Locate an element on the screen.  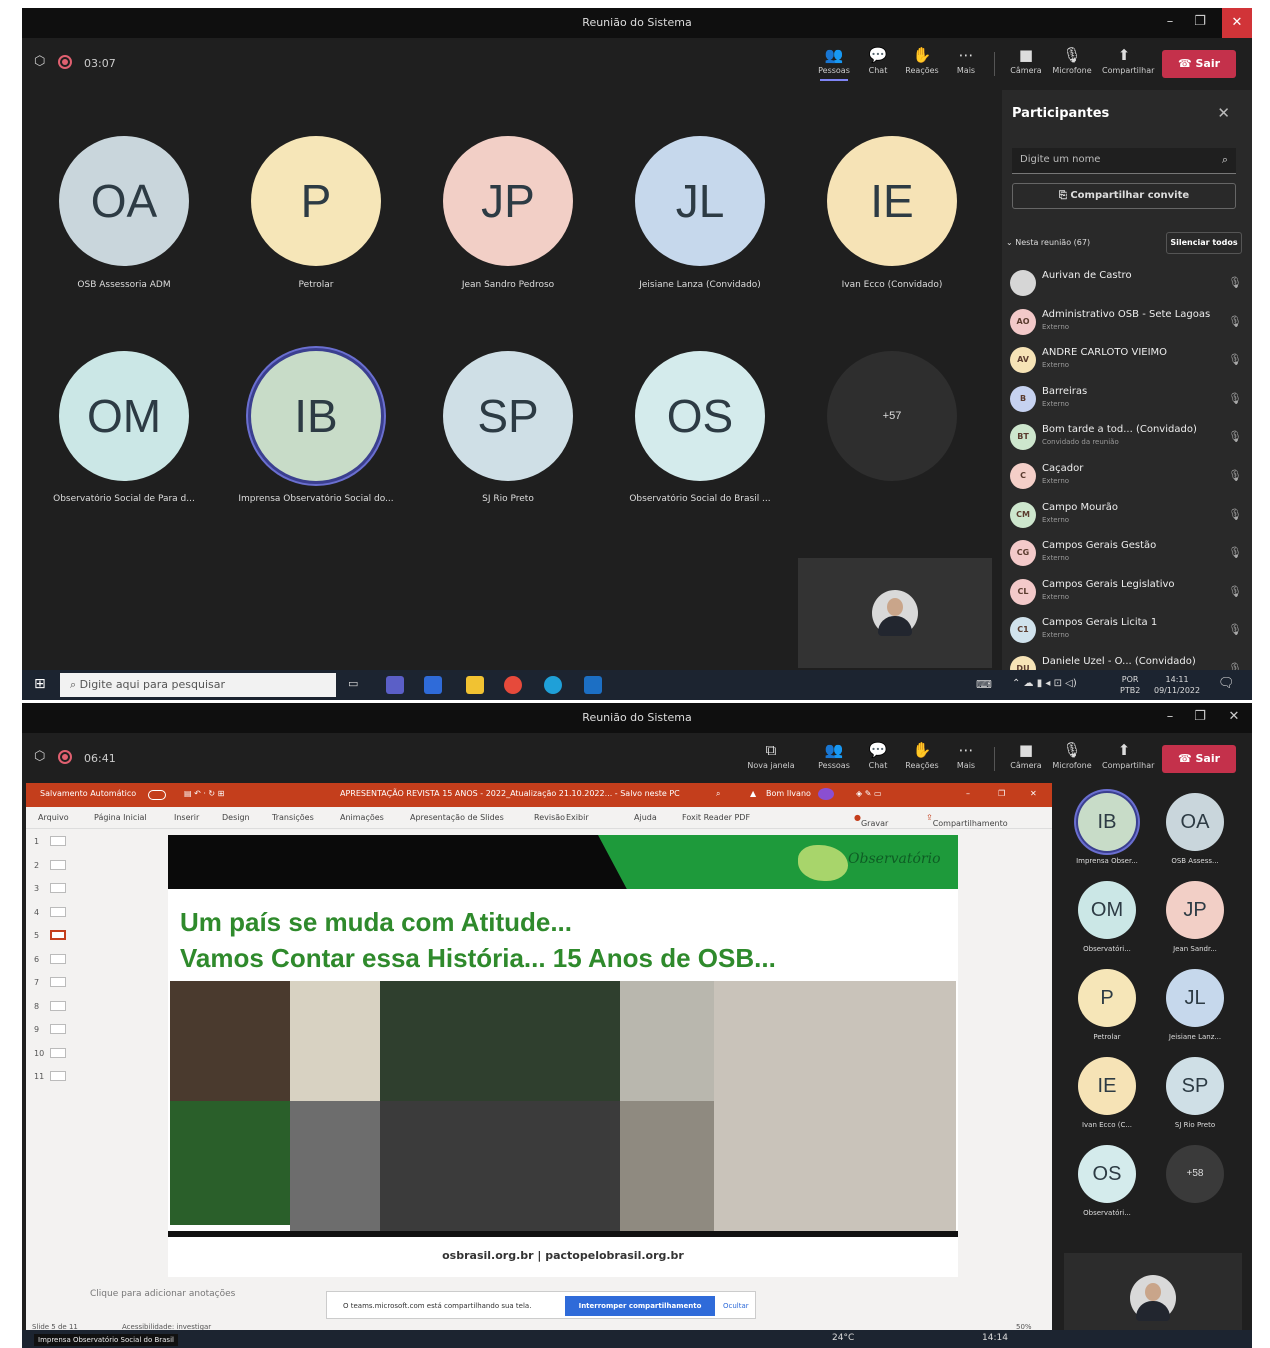
user-avatar is located at coordinates (826, 794).